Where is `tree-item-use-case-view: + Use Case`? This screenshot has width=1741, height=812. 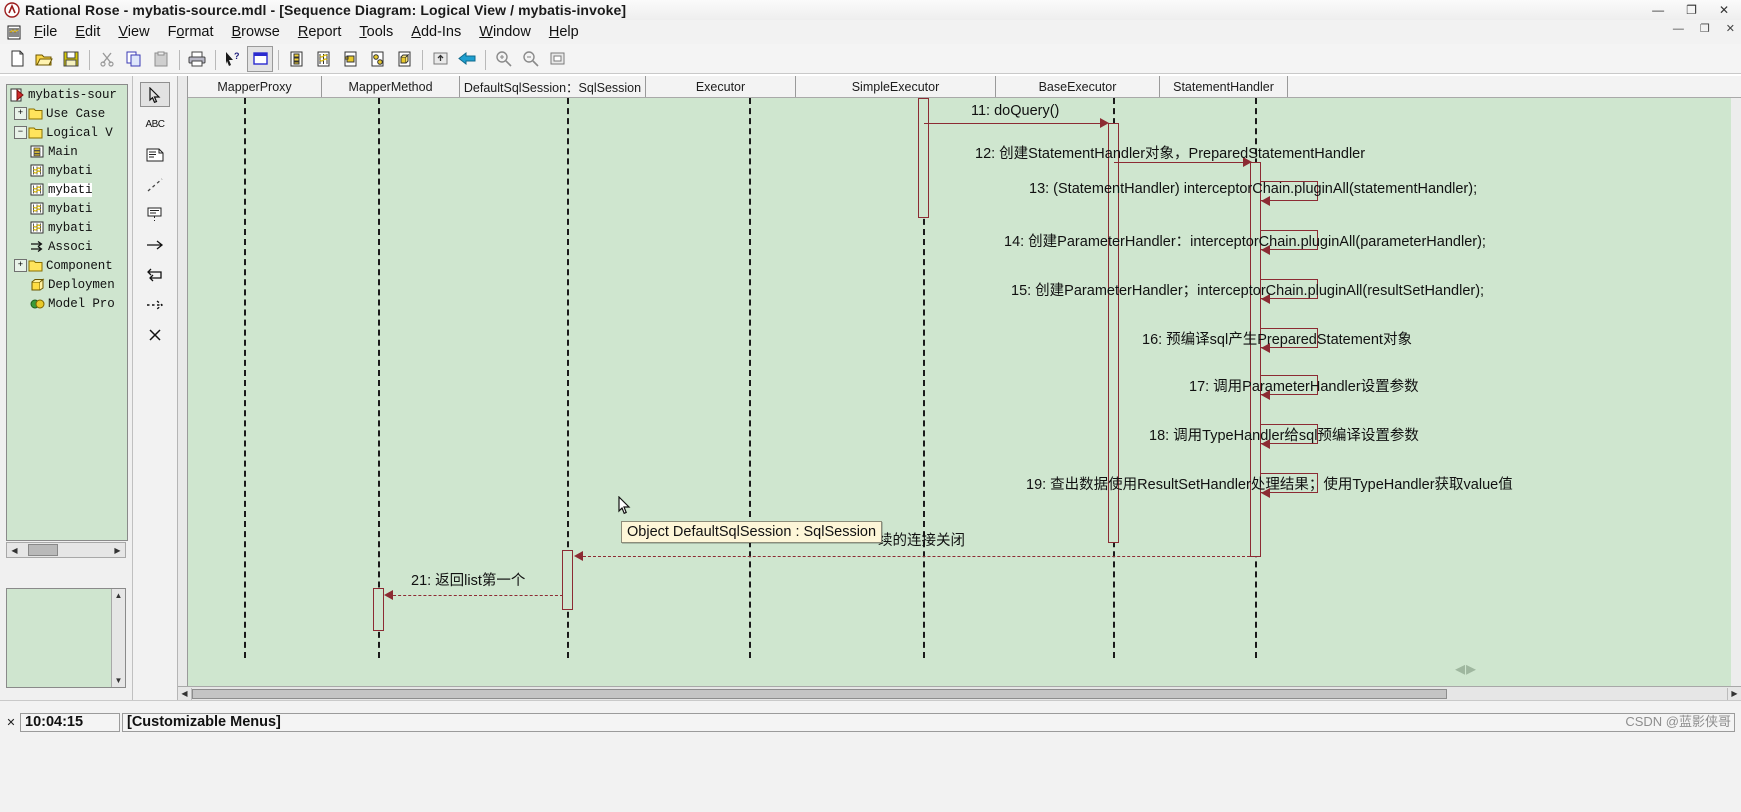
tree-item-use-case-view: + Use Case is located at coordinates (67, 113).